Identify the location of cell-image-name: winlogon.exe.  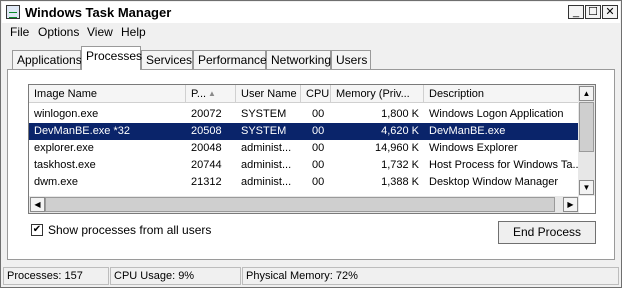
(66, 114).